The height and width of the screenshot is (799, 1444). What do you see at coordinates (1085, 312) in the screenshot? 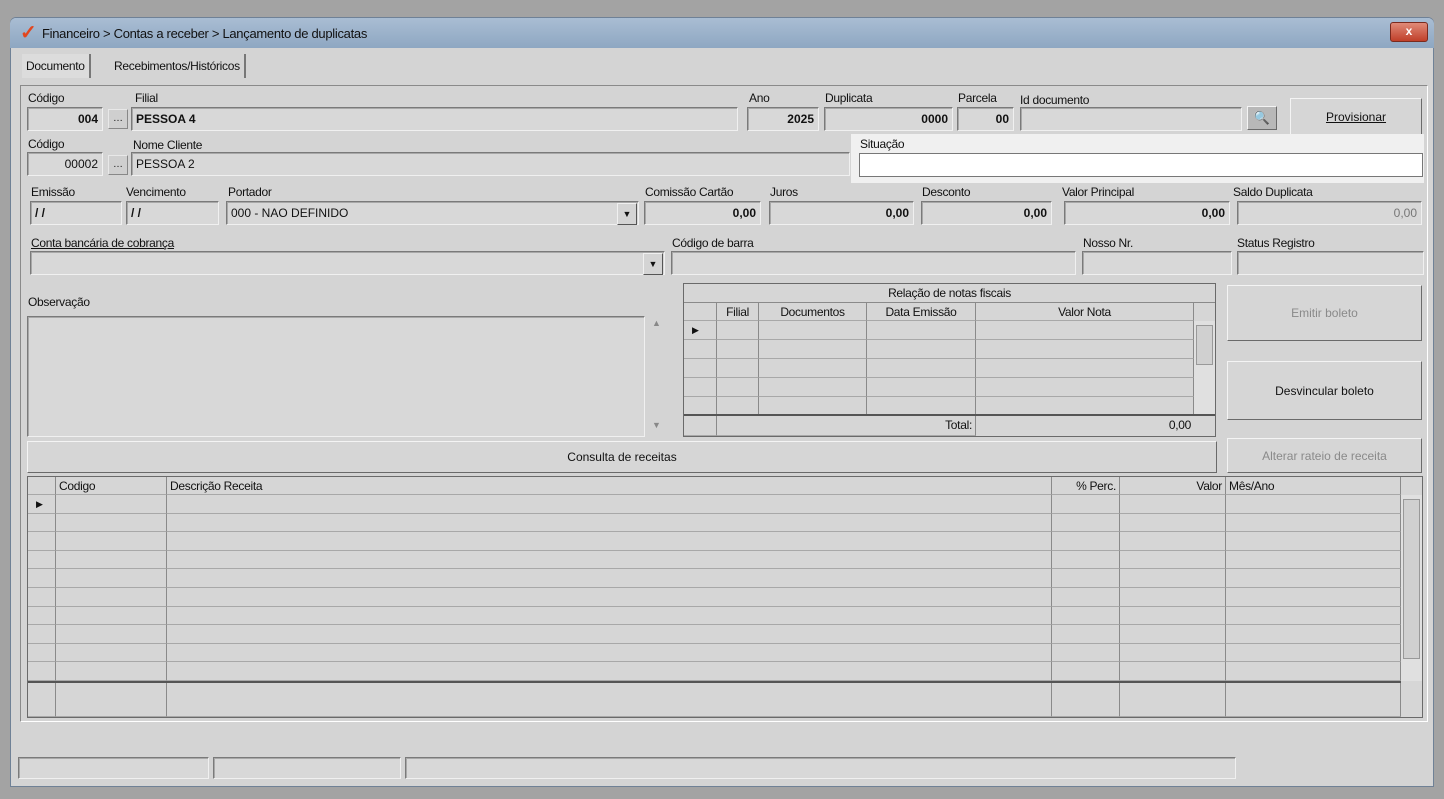
I see `col-valor-nota: Valor Nota` at bounding box center [1085, 312].